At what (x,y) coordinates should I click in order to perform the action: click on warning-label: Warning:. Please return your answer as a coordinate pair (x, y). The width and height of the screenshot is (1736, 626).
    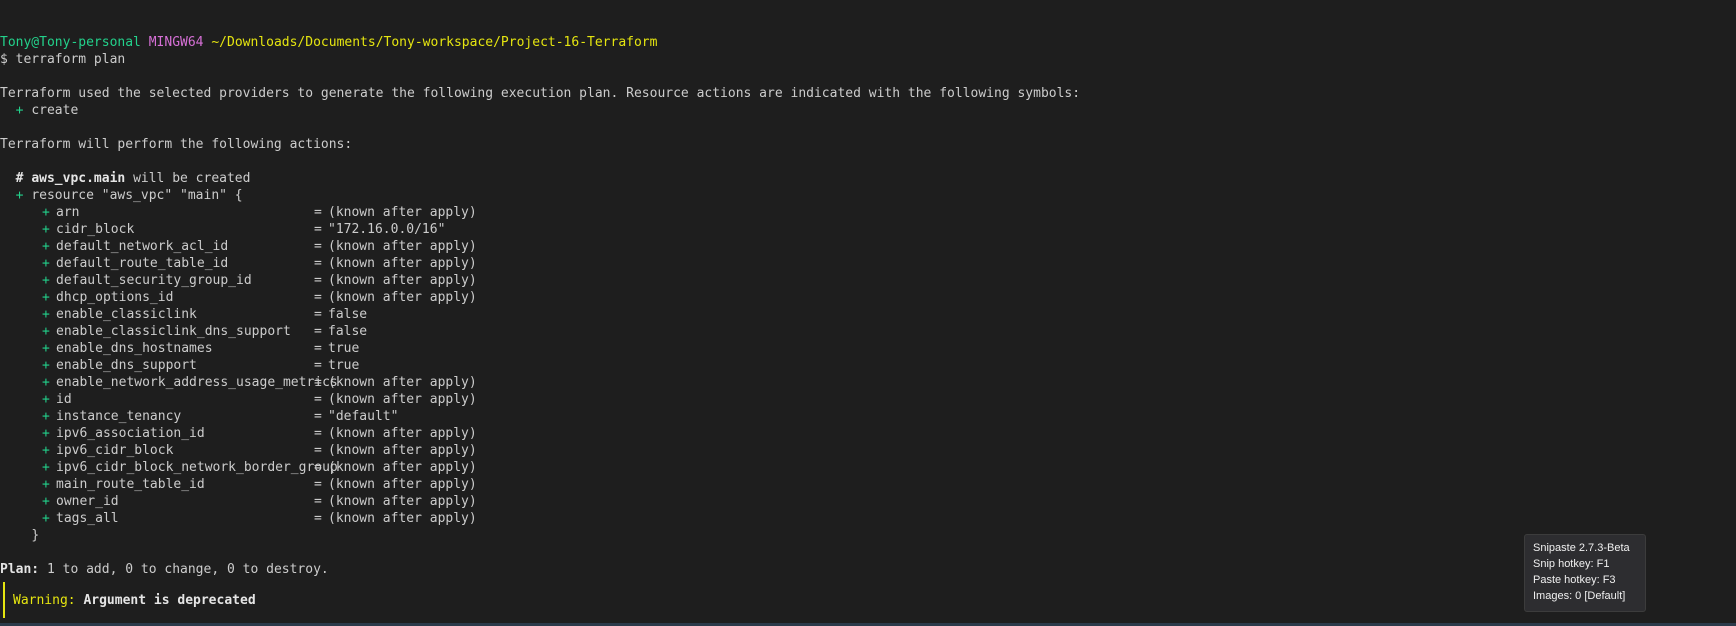
    Looking at the image, I should click on (44, 600).